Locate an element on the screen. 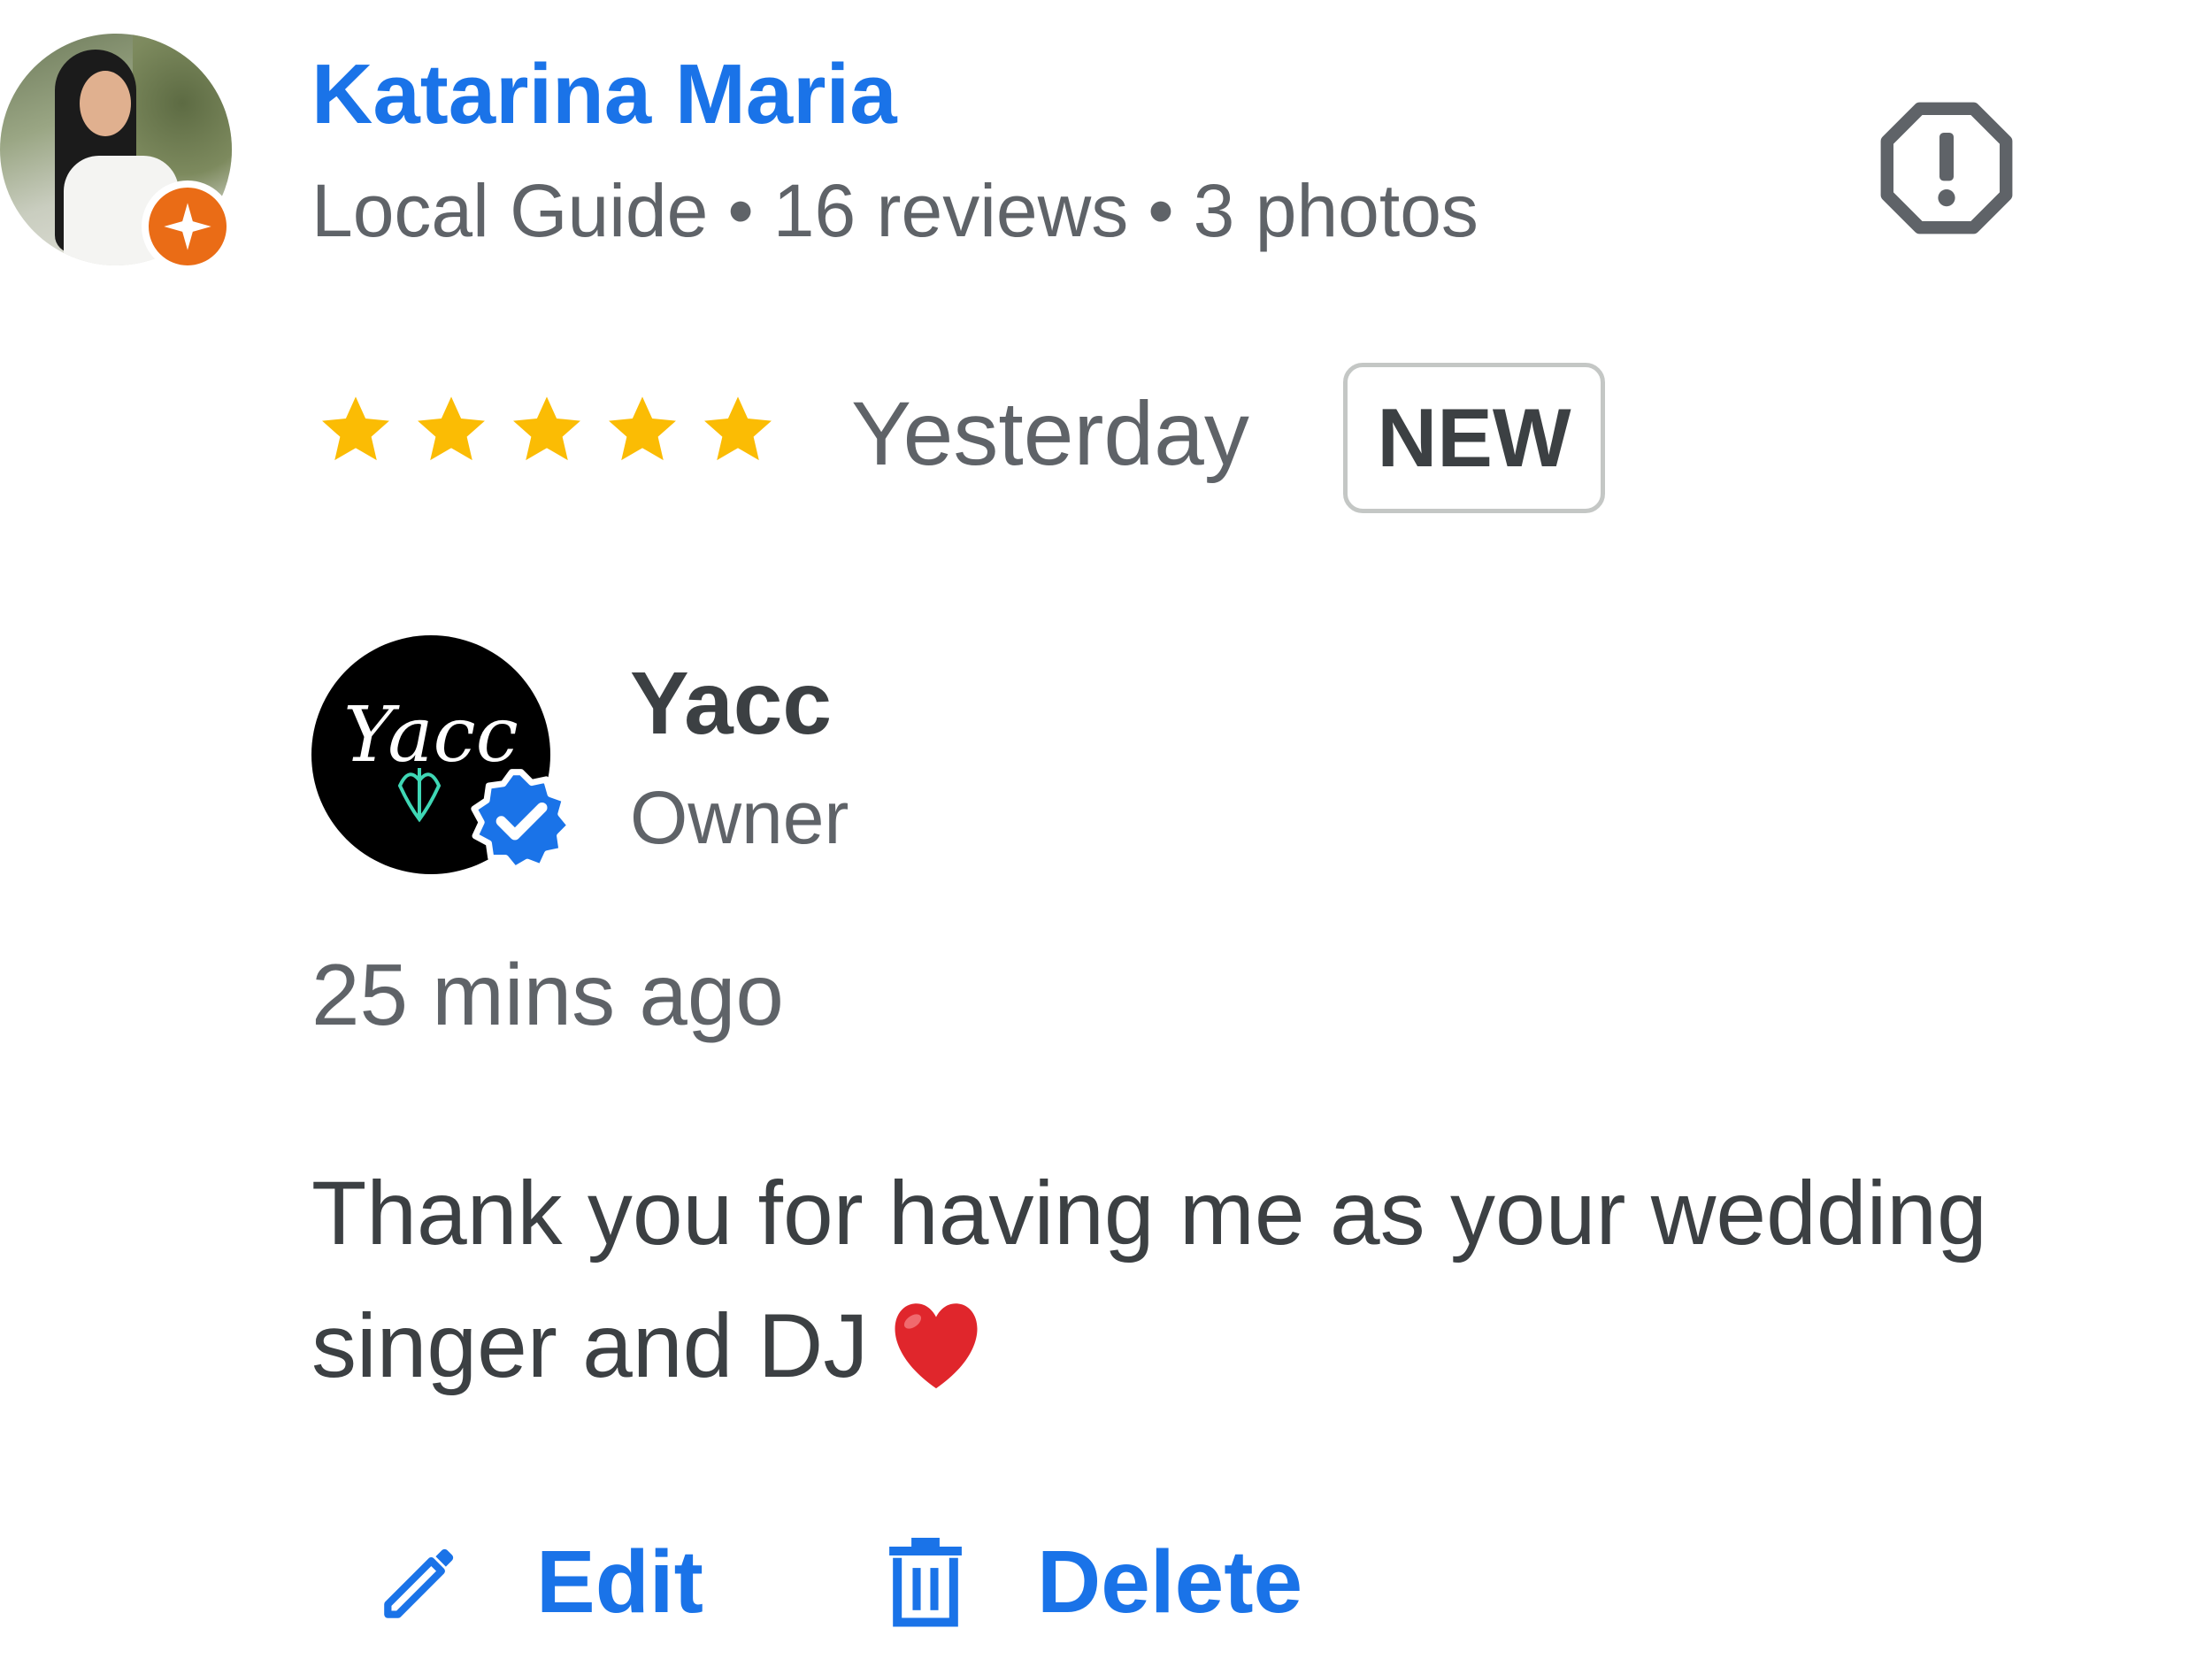 The width and height of the screenshot is (2212, 1659). verified-check-icon is located at coordinates (521, 820).